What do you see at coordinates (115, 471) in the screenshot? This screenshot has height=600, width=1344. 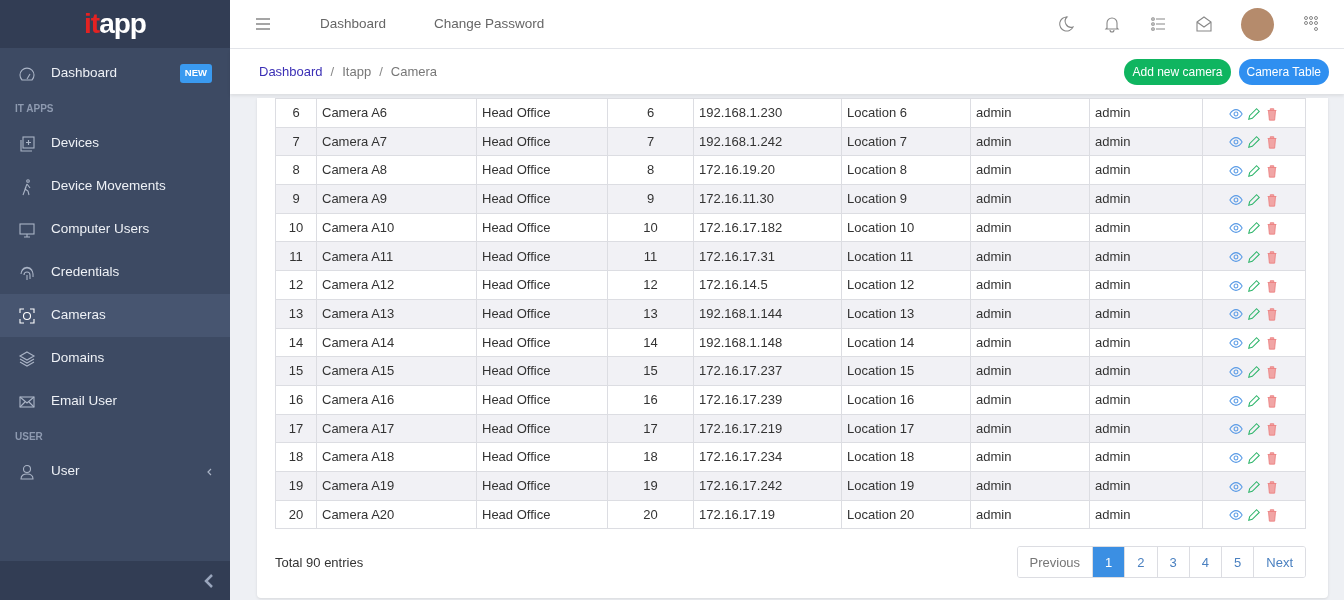 I see `sidebar-item: User` at bounding box center [115, 471].